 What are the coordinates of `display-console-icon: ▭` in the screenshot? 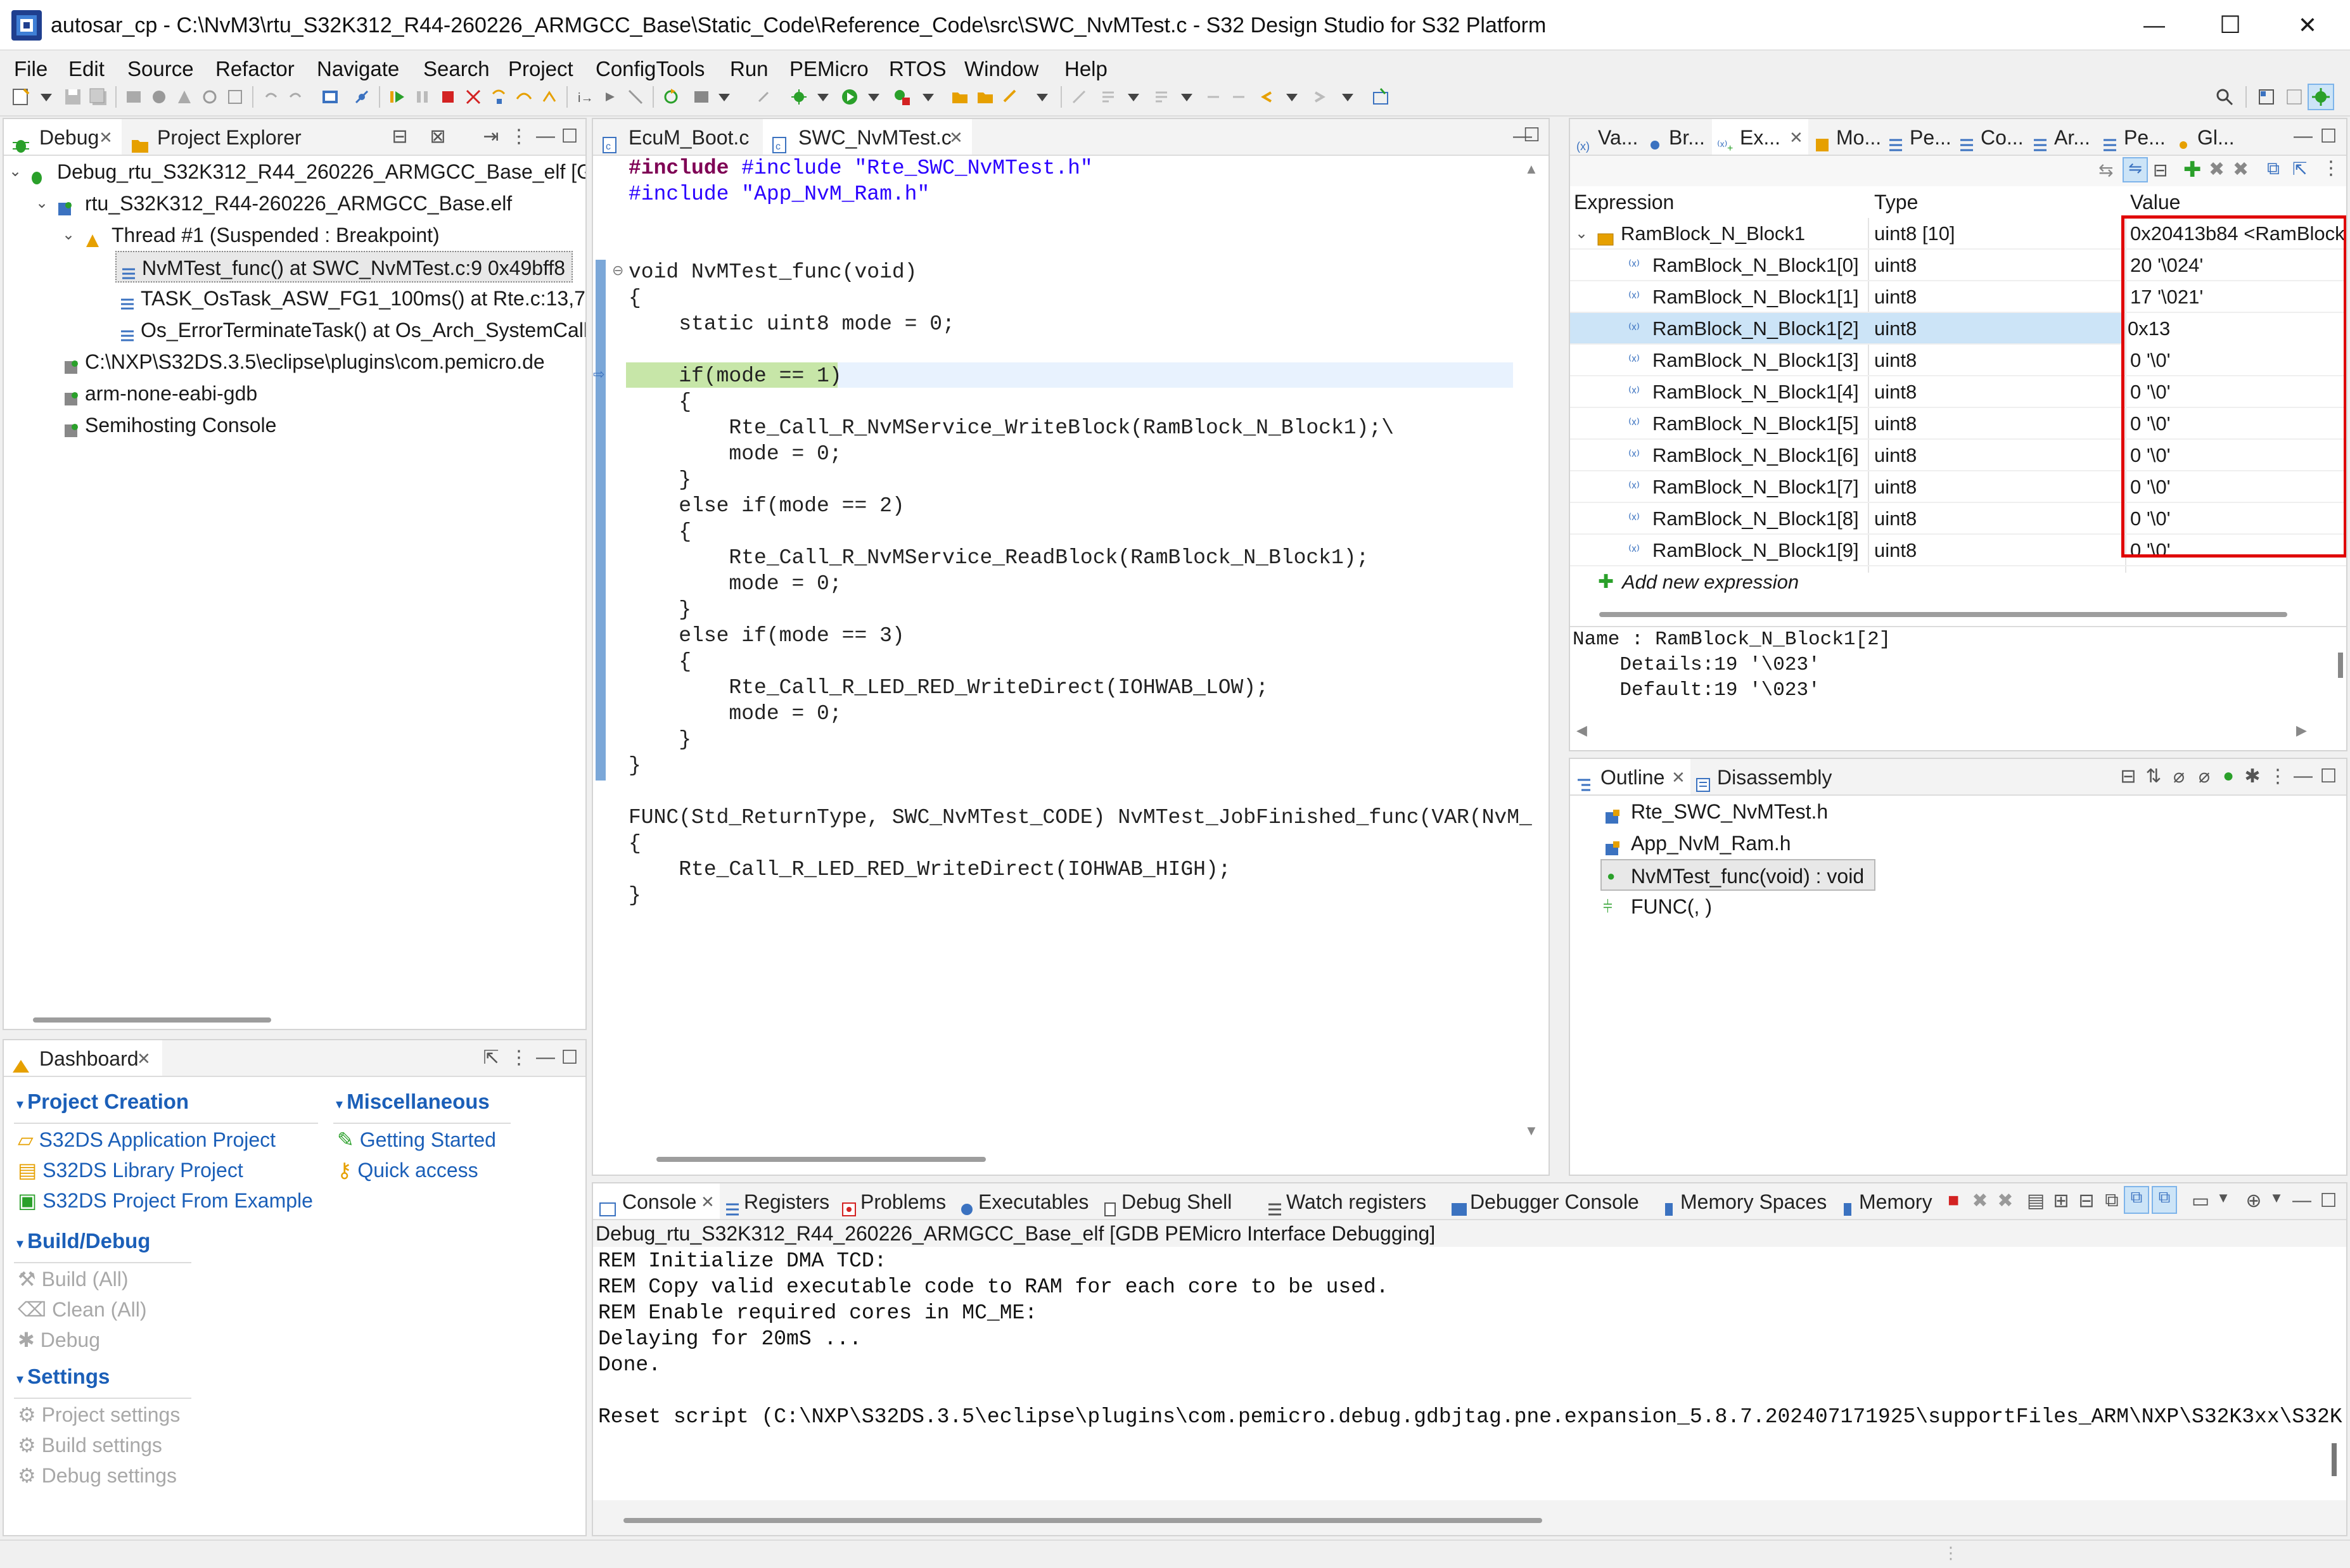 It's located at (2200, 1201).